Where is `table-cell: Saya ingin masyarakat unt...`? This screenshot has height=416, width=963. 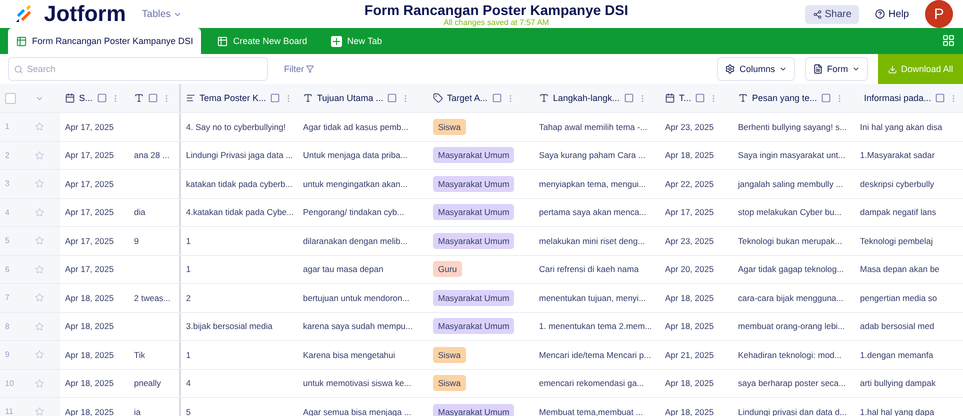
table-cell: Saya ingin masyarakat unt... is located at coordinates (792, 155).